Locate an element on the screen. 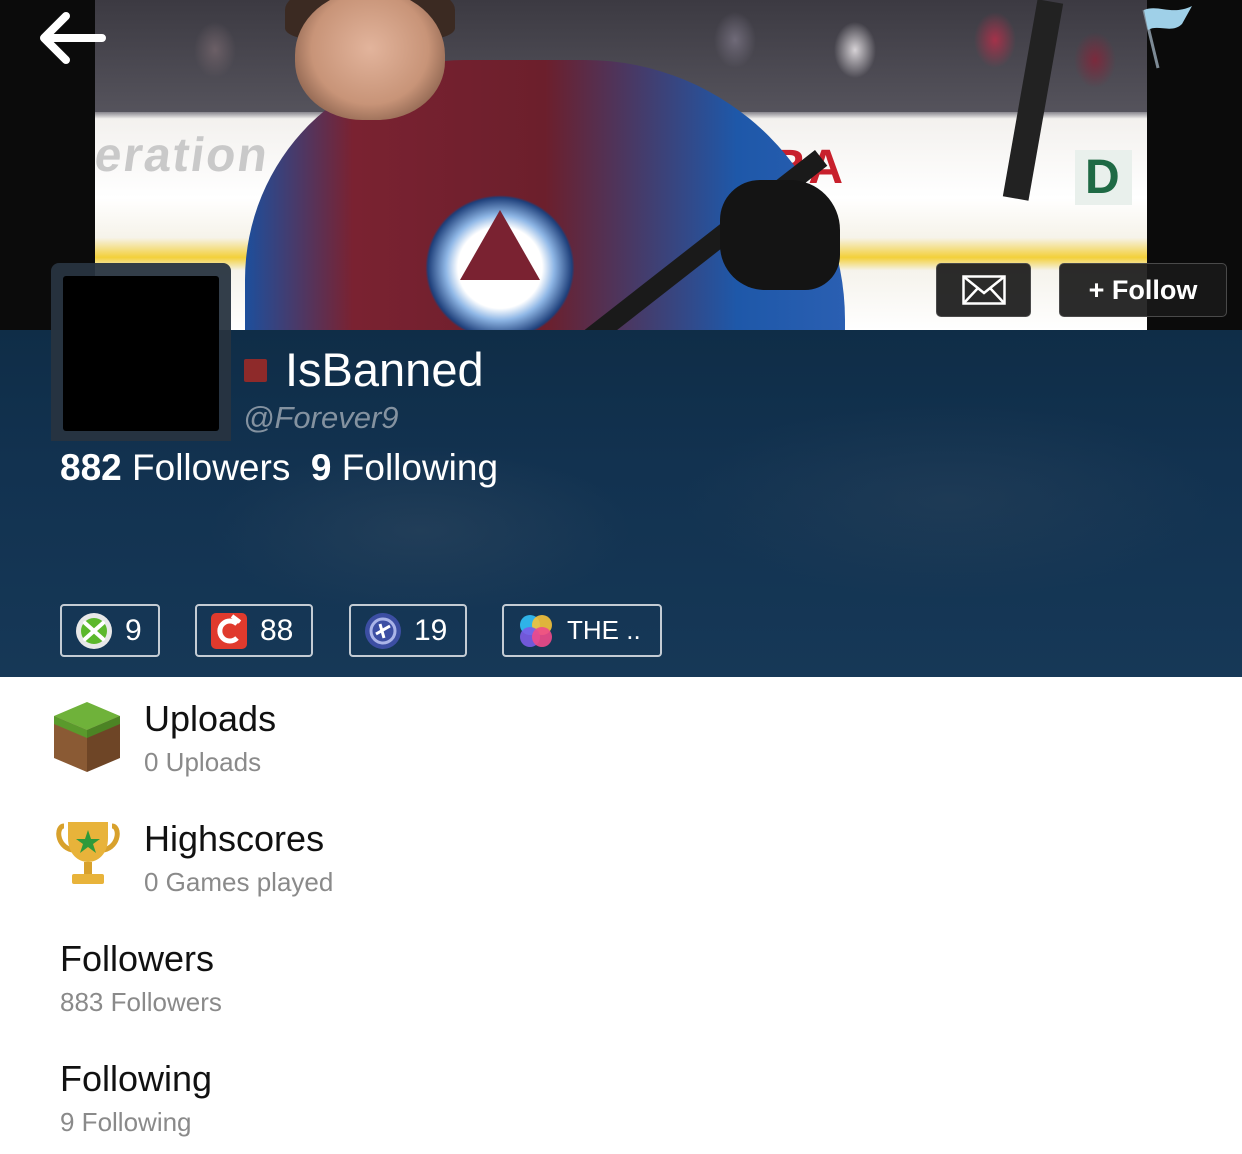 The width and height of the screenshot is (1242, 1154). origin-icon is located at coordinates (229, 630).